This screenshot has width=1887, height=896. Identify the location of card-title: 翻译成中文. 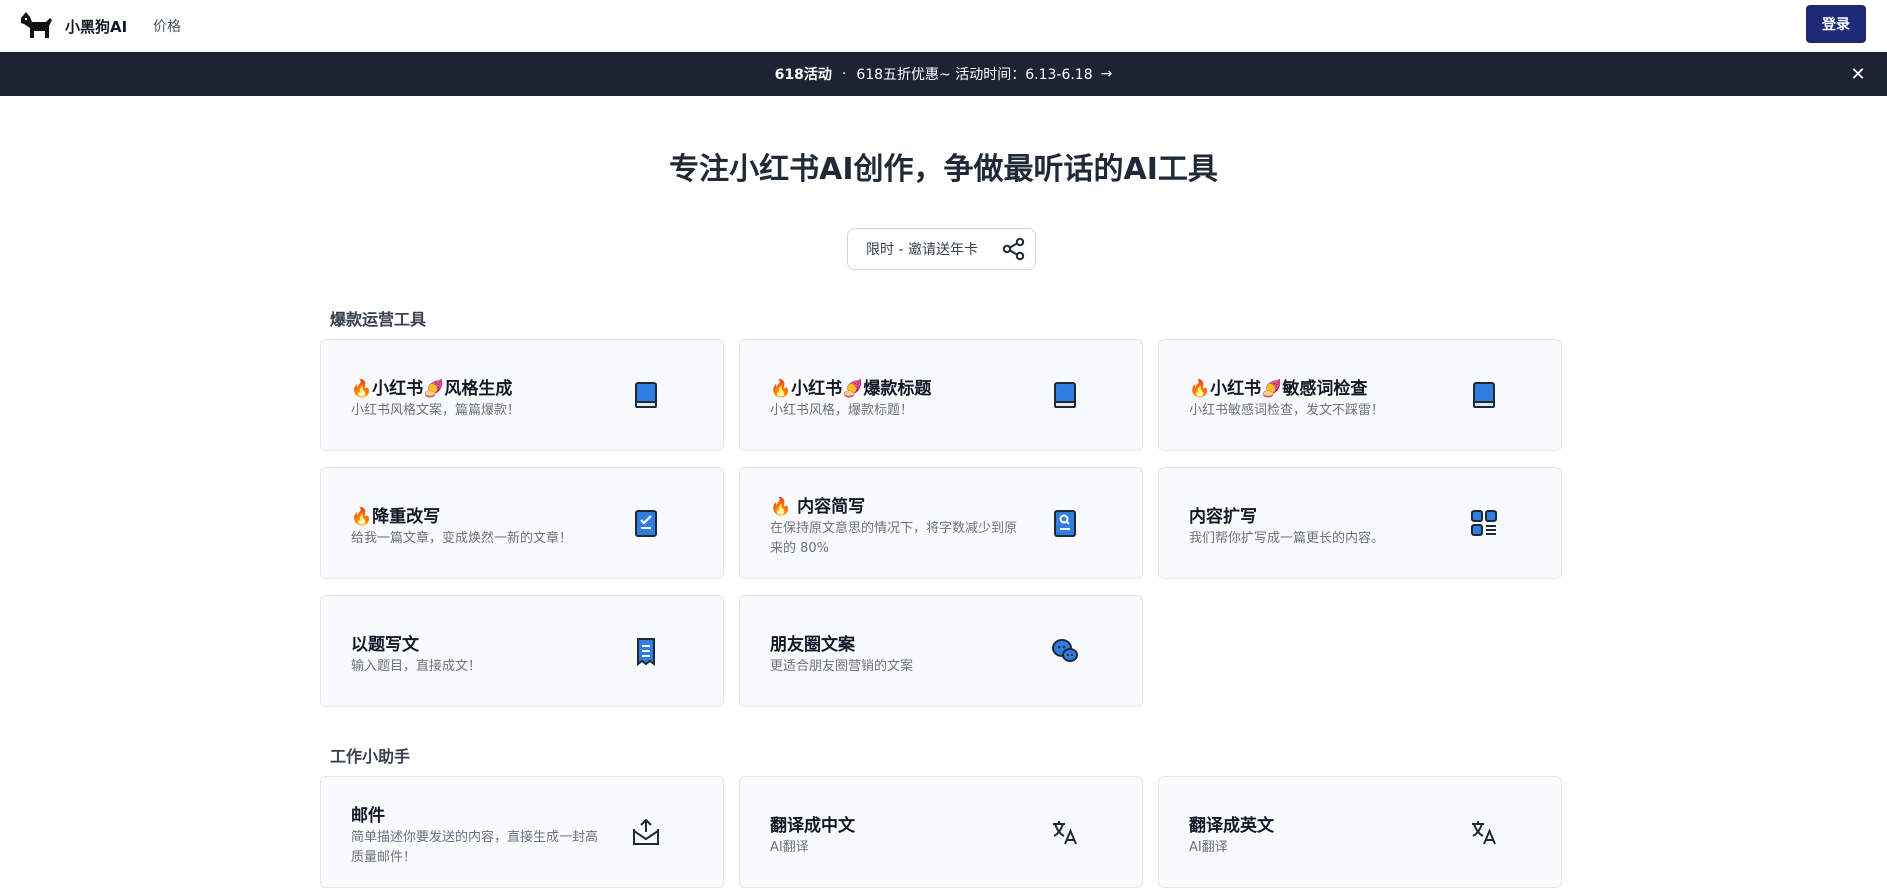
(812, 826).